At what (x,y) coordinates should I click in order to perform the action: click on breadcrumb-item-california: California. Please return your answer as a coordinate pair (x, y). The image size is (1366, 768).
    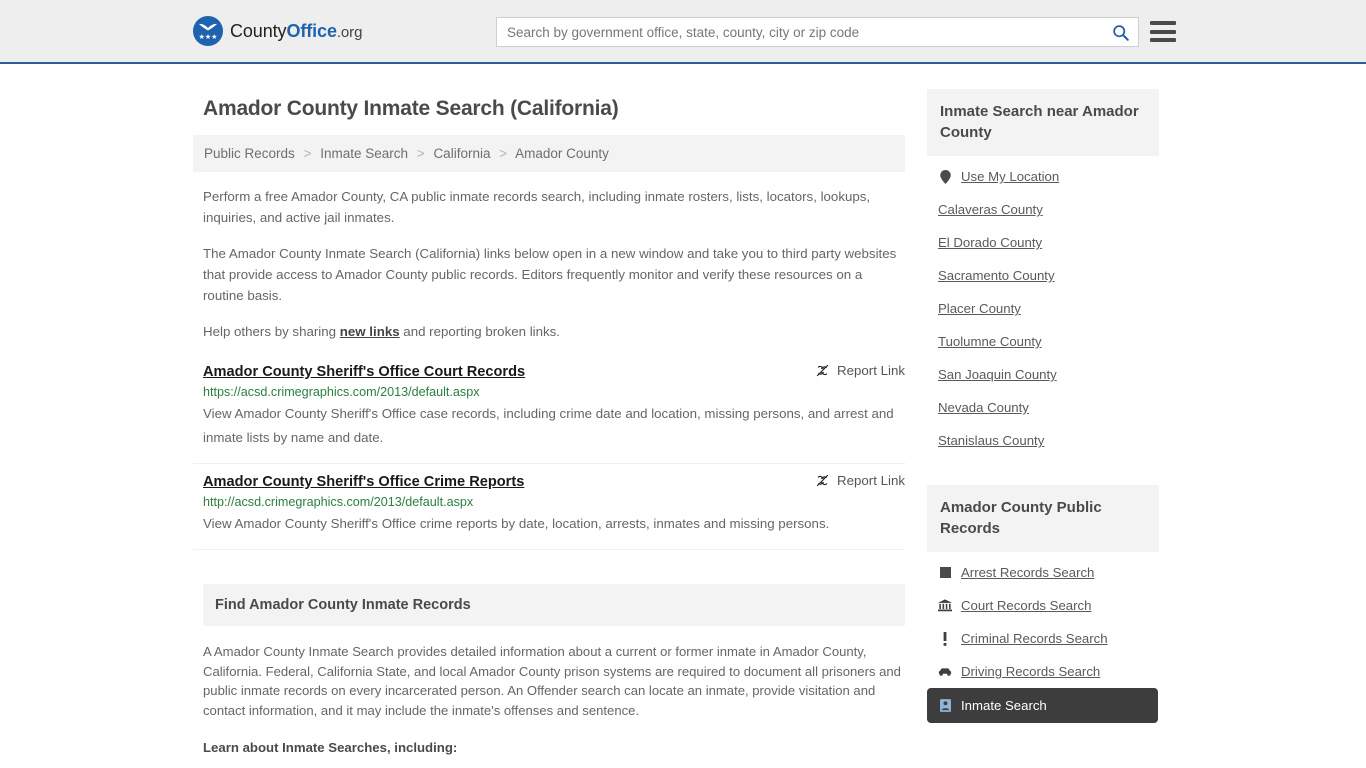
    Looking at the image, I should click on (461, 153).